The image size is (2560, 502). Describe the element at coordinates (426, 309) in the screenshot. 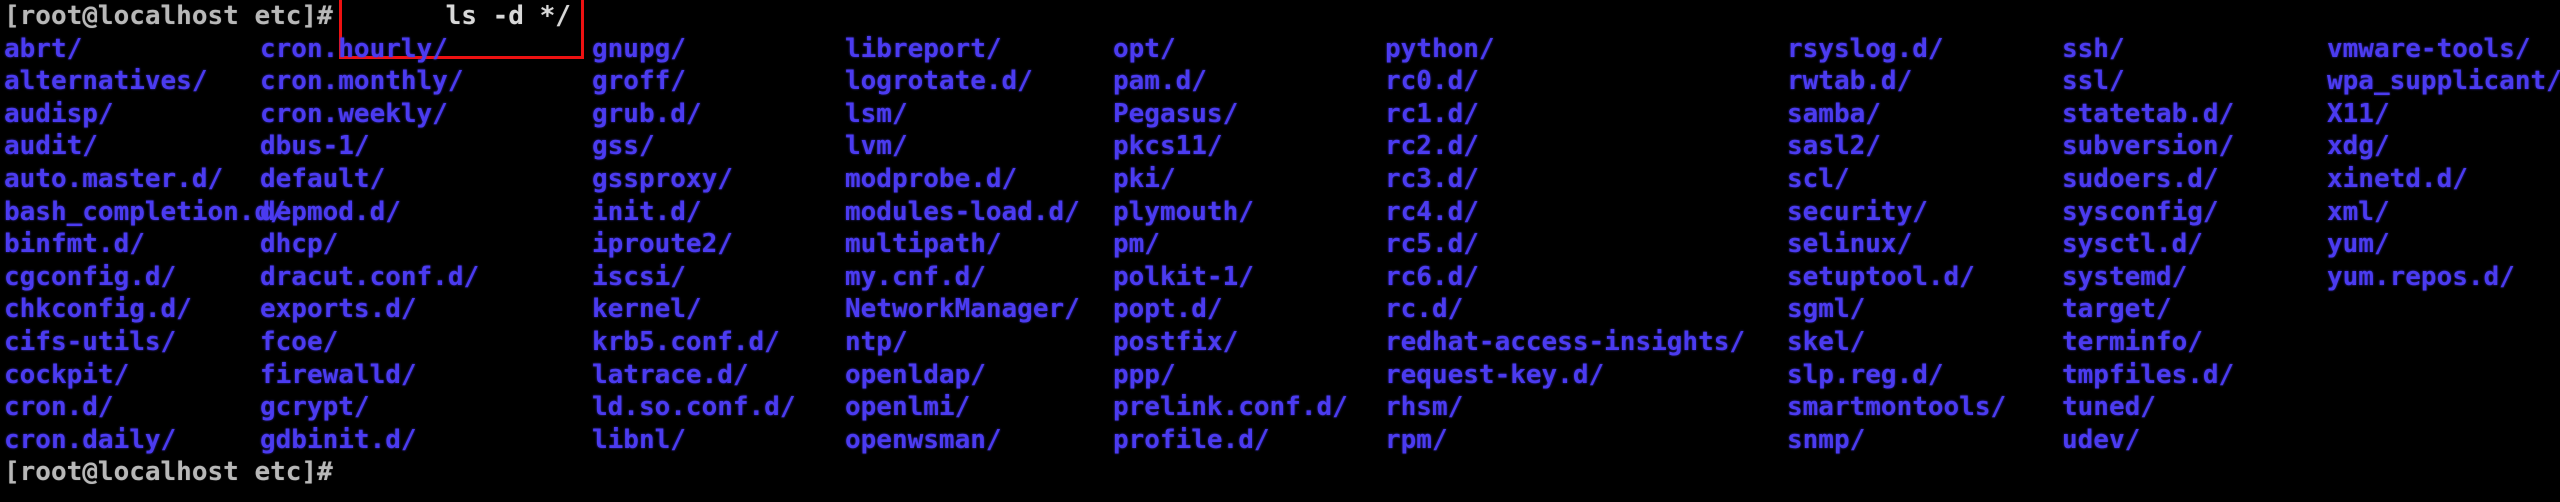

I see `directory-entry: exports.d/` at that location.